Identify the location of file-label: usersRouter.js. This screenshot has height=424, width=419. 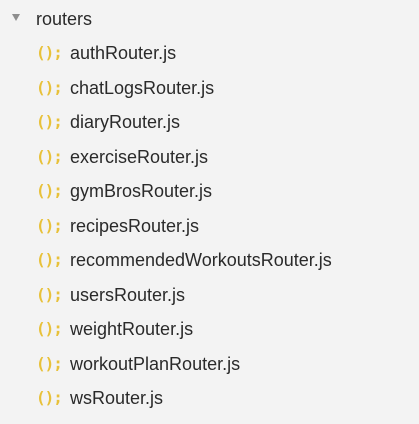
(128, 294).